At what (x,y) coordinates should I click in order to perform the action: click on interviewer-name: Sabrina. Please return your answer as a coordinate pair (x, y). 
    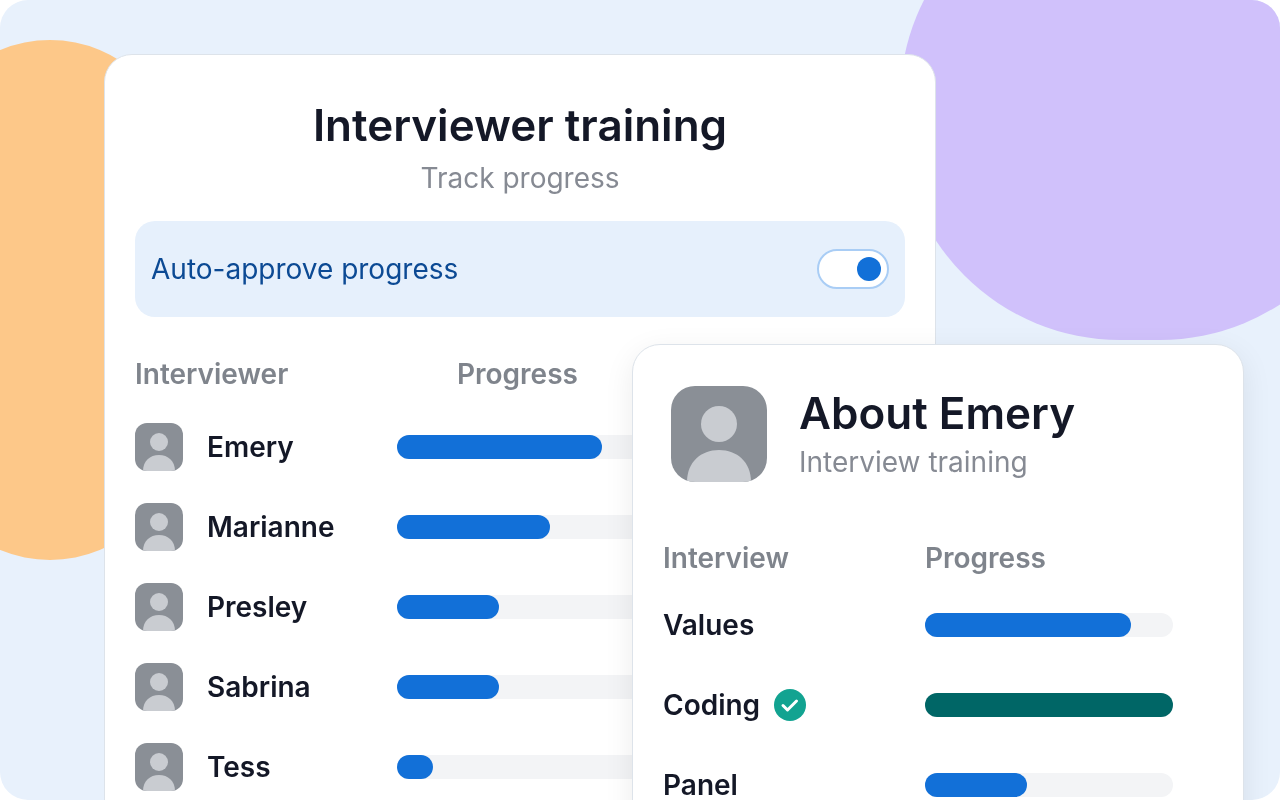
    Looking at the image, I should click on (259, 687).